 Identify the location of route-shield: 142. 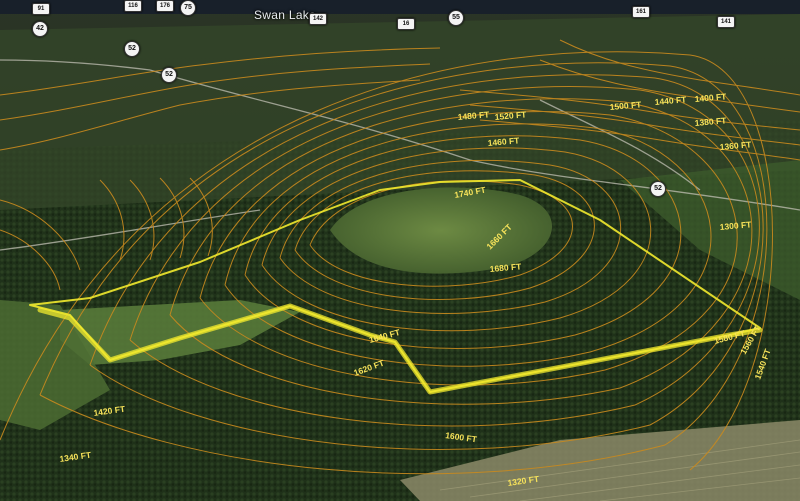
(318, 19).